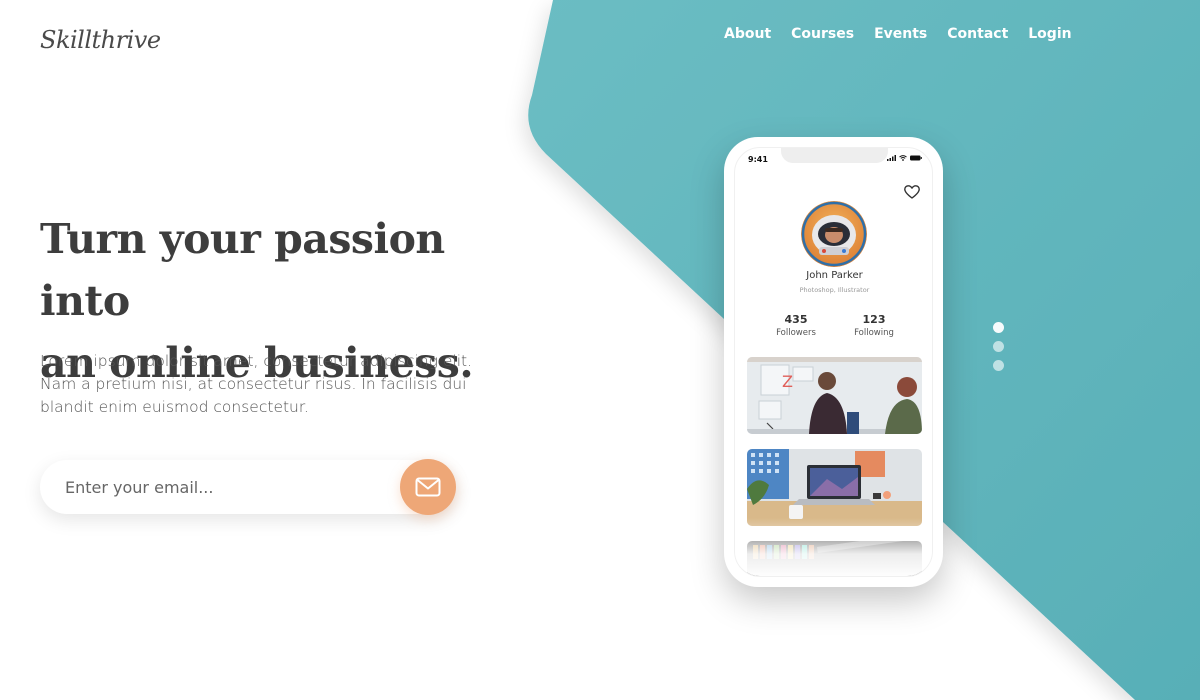 This screenshot has width=1200, height=700. I want to click on laptop-desk-photo, so click(834, 487).